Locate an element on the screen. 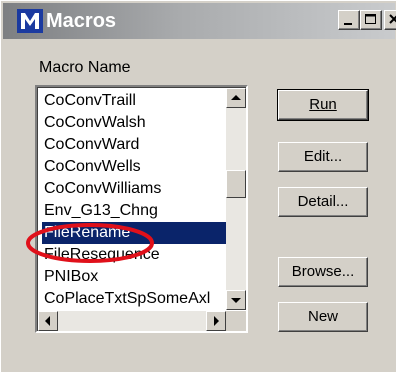 Image resolution: width=396 pixels, height=372 pixels. arrow-up-icon is located at coordinates (236, 97).